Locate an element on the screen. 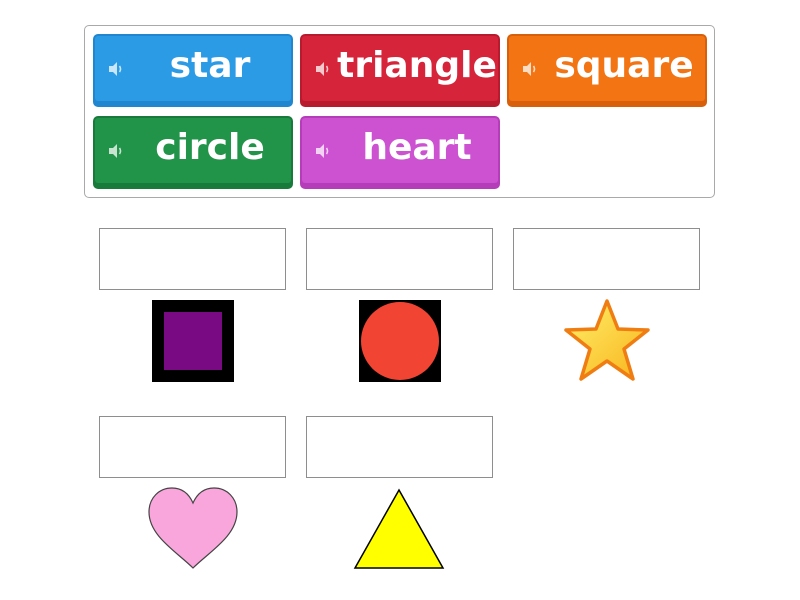  word-tile-circle: circle is located at coordinates (193, 152).